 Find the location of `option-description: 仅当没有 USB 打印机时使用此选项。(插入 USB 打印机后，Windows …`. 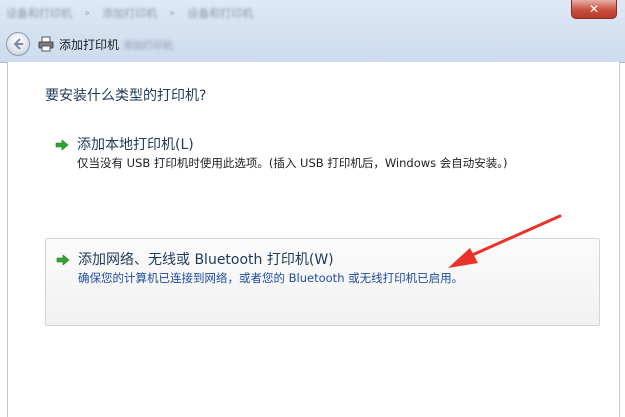

option-description: 仅当没有 USB 打印机时使用此选项。(插入 USB 打印机后，Windows … is located at coordinates (292, 163).